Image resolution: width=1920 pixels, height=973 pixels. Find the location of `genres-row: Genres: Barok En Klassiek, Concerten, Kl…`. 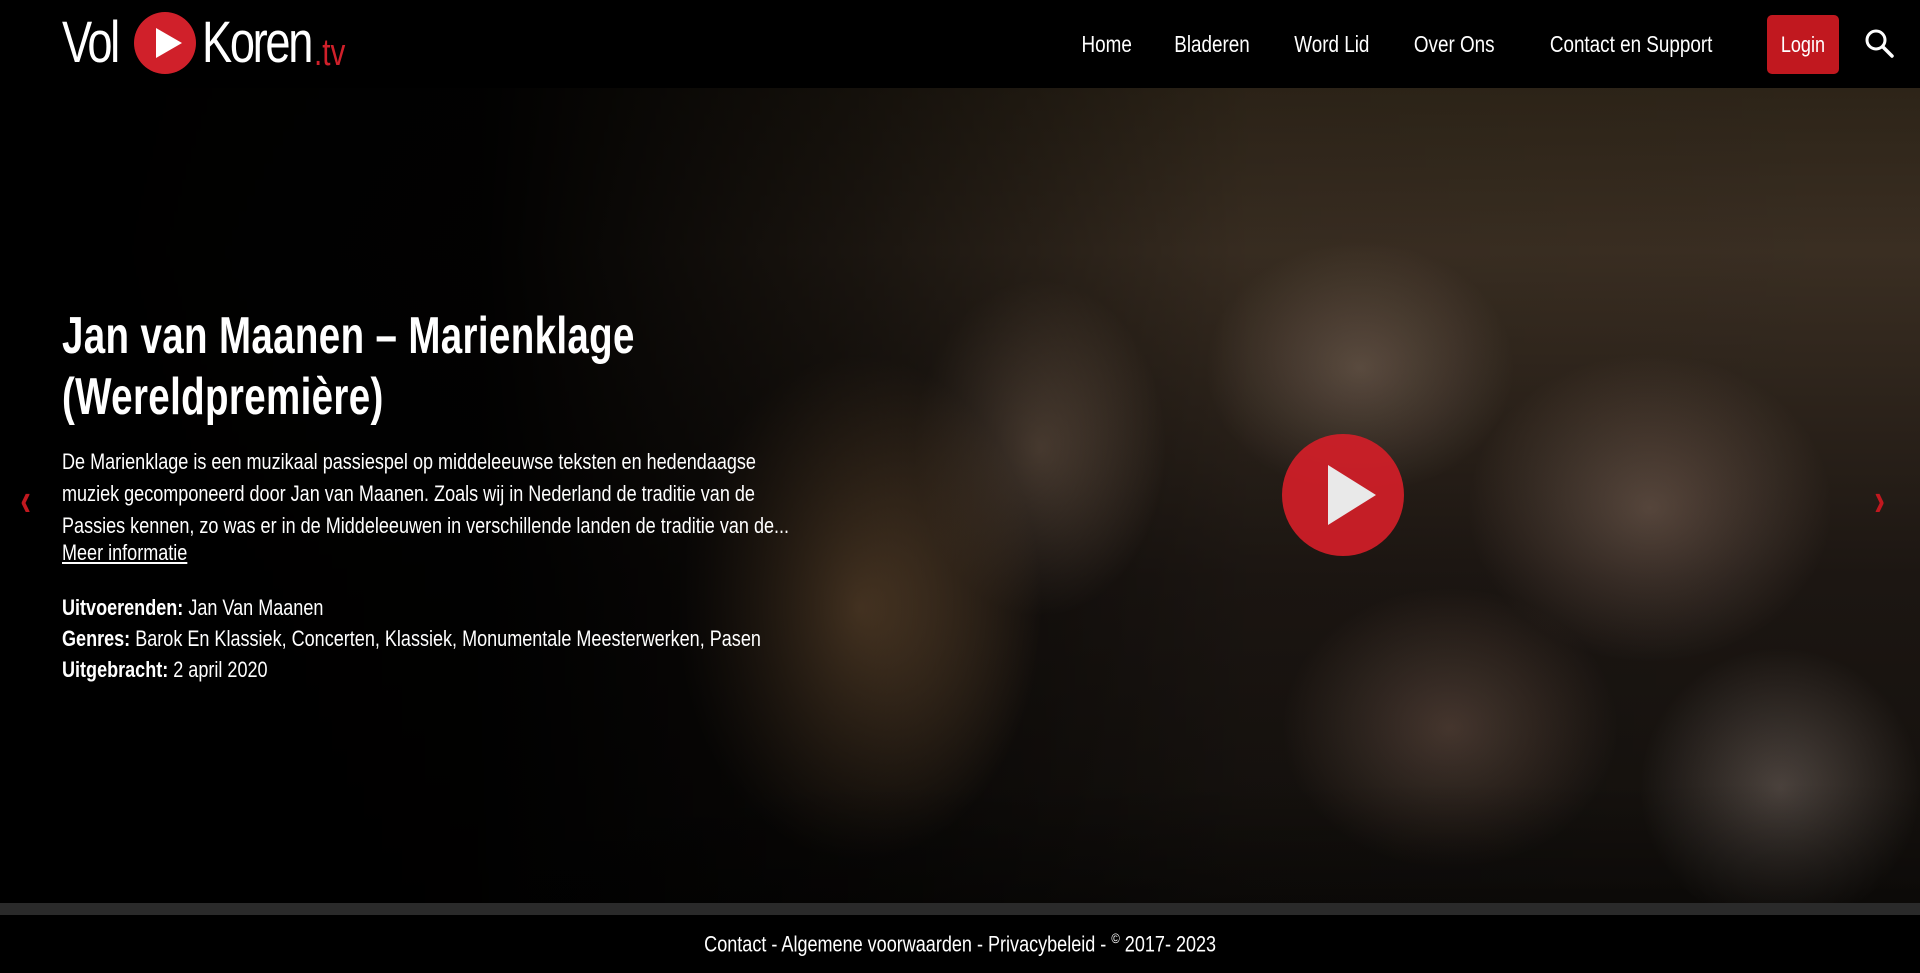

genres-row: Genres: Barok En Klassiek, Concerten, Kl… is located at coordinates (472, 638).